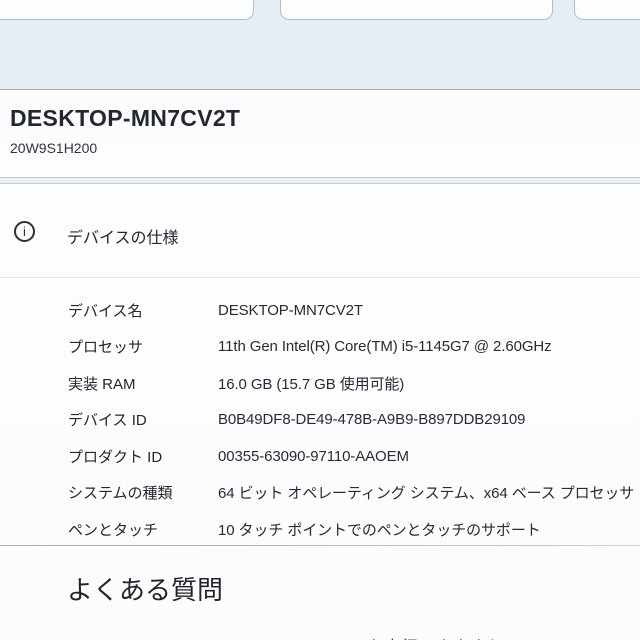 This screenshot has width=640, height=640. Describe the element at coordinates (120, 494) in the screenshot. I see `spec-label: システムの種類` at that location.